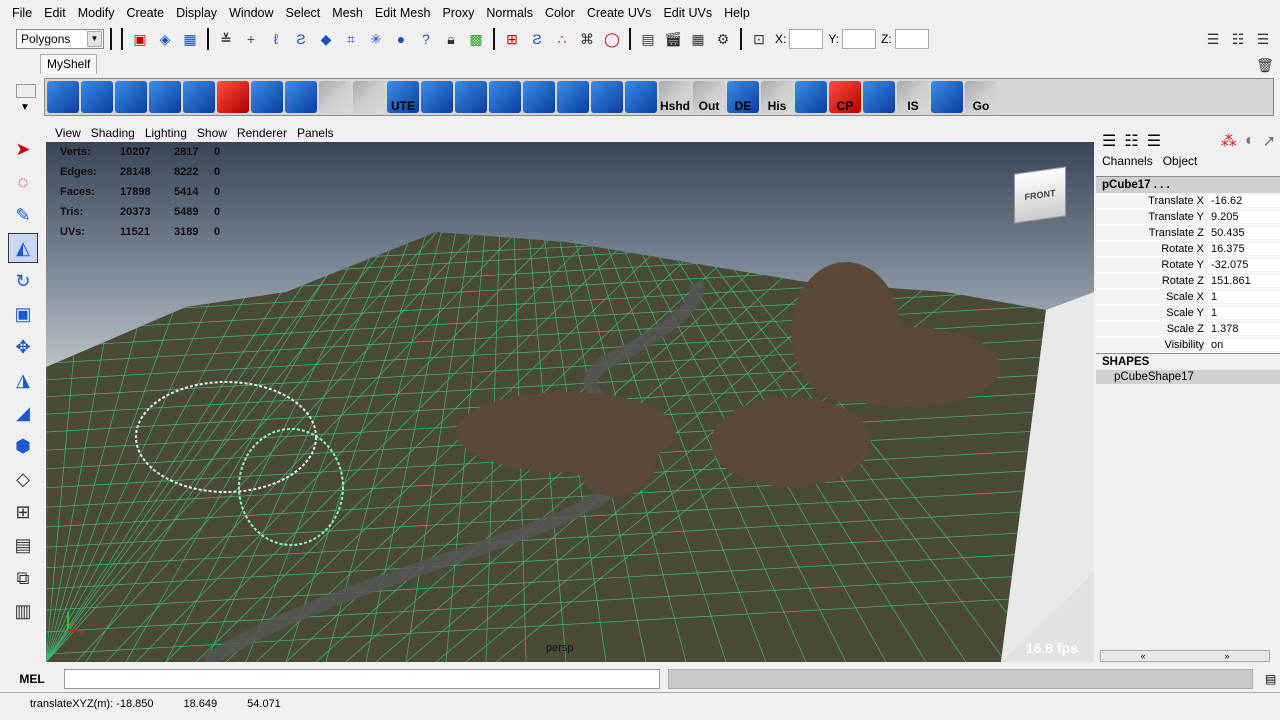 This screenshot has width=1280, height=720. Describe the element at coordinates (1188, 297) in the screenshot. I see `channel-row: Scale X1` at that location.